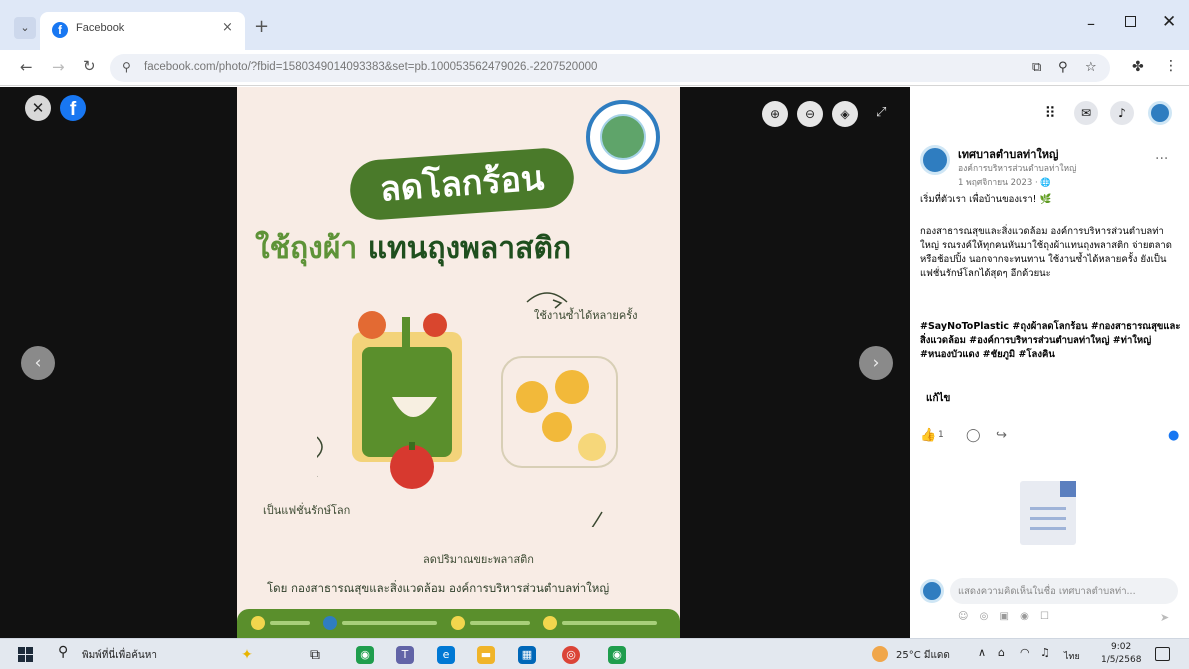  What do you see at coordinates (1173, 435) in the screenshot?
I see `info-icon: ●` at bounding box center [1173, 435].